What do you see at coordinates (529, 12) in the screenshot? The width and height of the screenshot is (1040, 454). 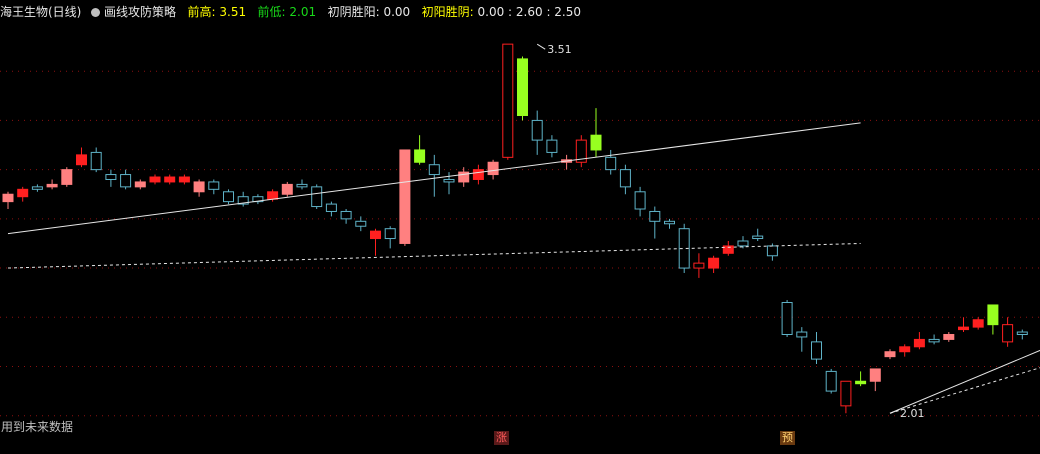 I see `yang-value: 0.00 : 2.60 : 2.50` at bounding box center [529, 12].